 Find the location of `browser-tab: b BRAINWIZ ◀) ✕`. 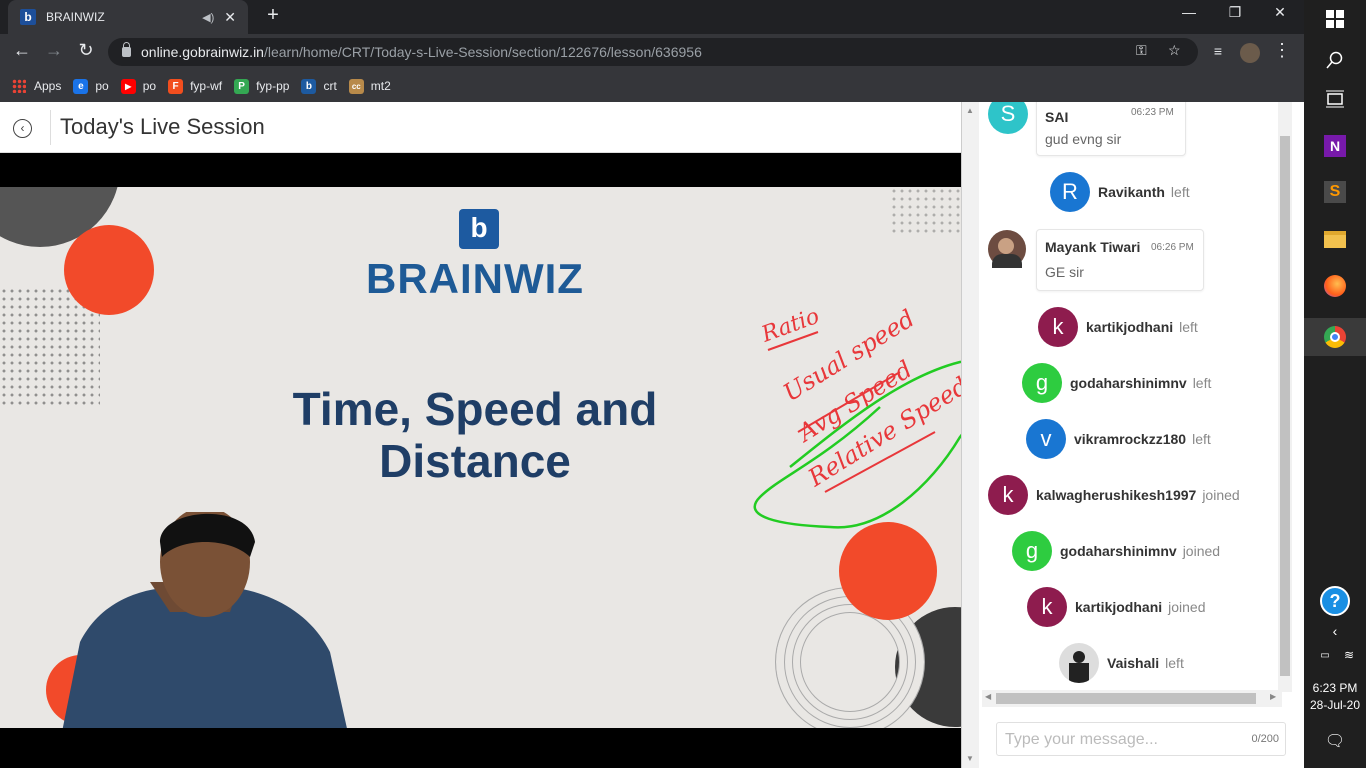

browser-tab: b BRAINWIZ ◀) ✕ is located at coordinates (128, 17).